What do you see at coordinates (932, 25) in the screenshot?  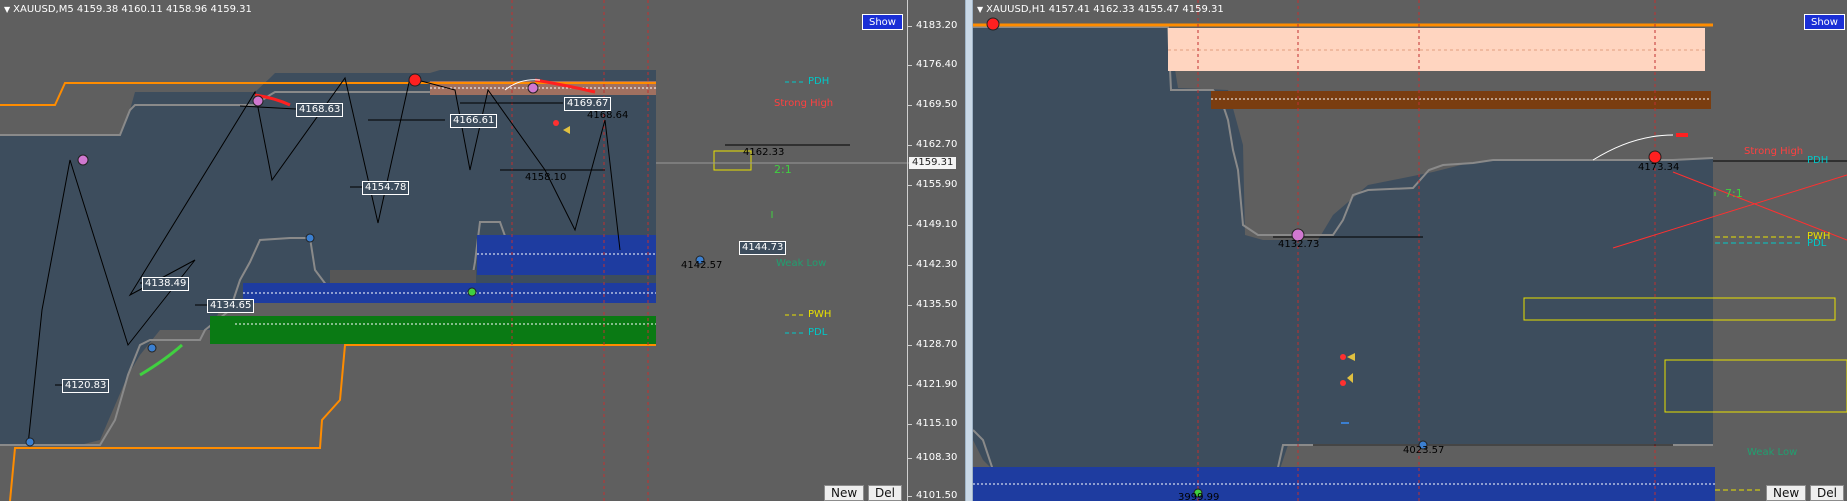 I see `axis-tick: 4183.20` at bounding box center [932, 25].